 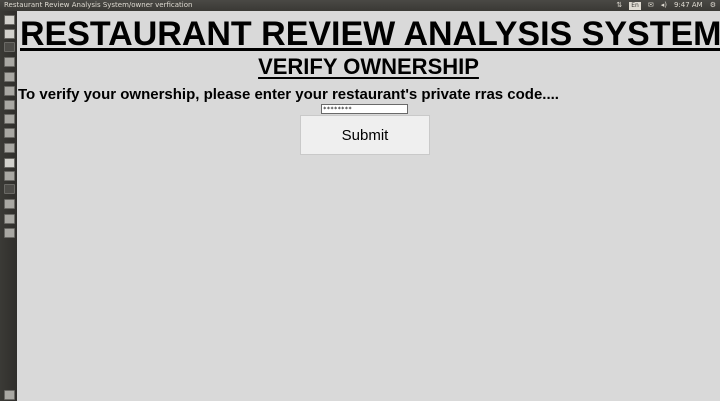 What do you see at coordinates (9, 47) in the screenshot?
I see `terminal-icon` at bounding box center [9, 47].